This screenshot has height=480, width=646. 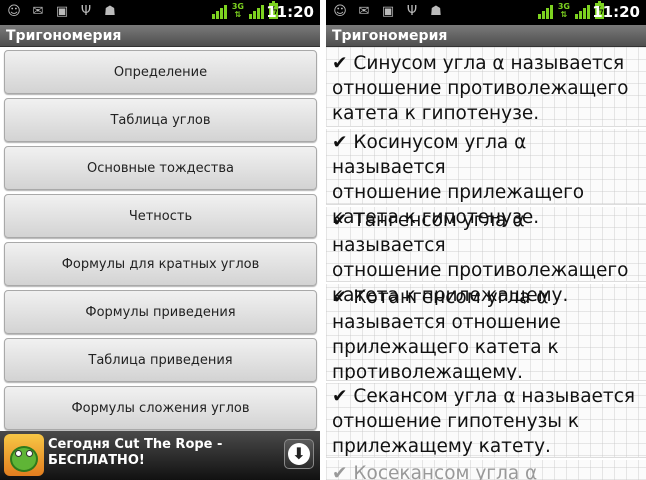 I want to click on definition-cosecant: ✔ Косекансом угла α, so click(x=486, y=468).